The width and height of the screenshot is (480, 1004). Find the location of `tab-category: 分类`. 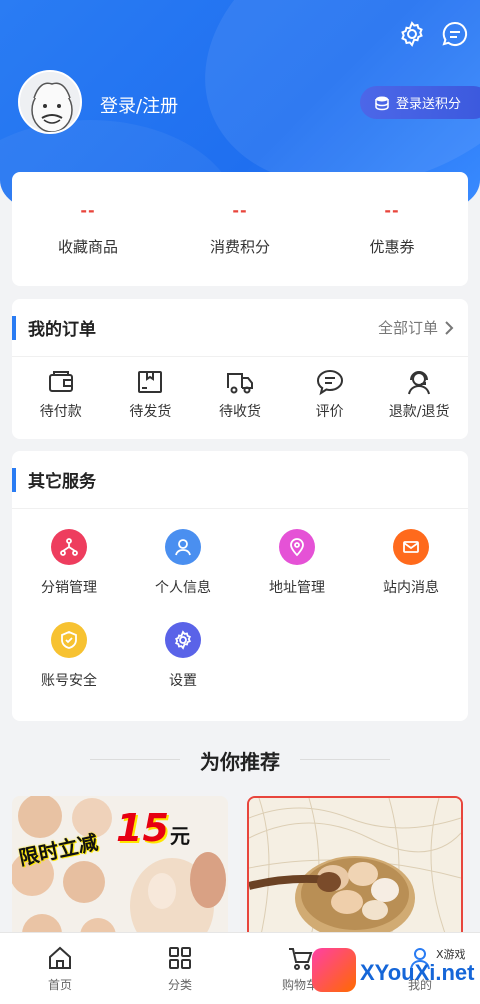

tab-category: 分类 is located at coordinates (180, 968).